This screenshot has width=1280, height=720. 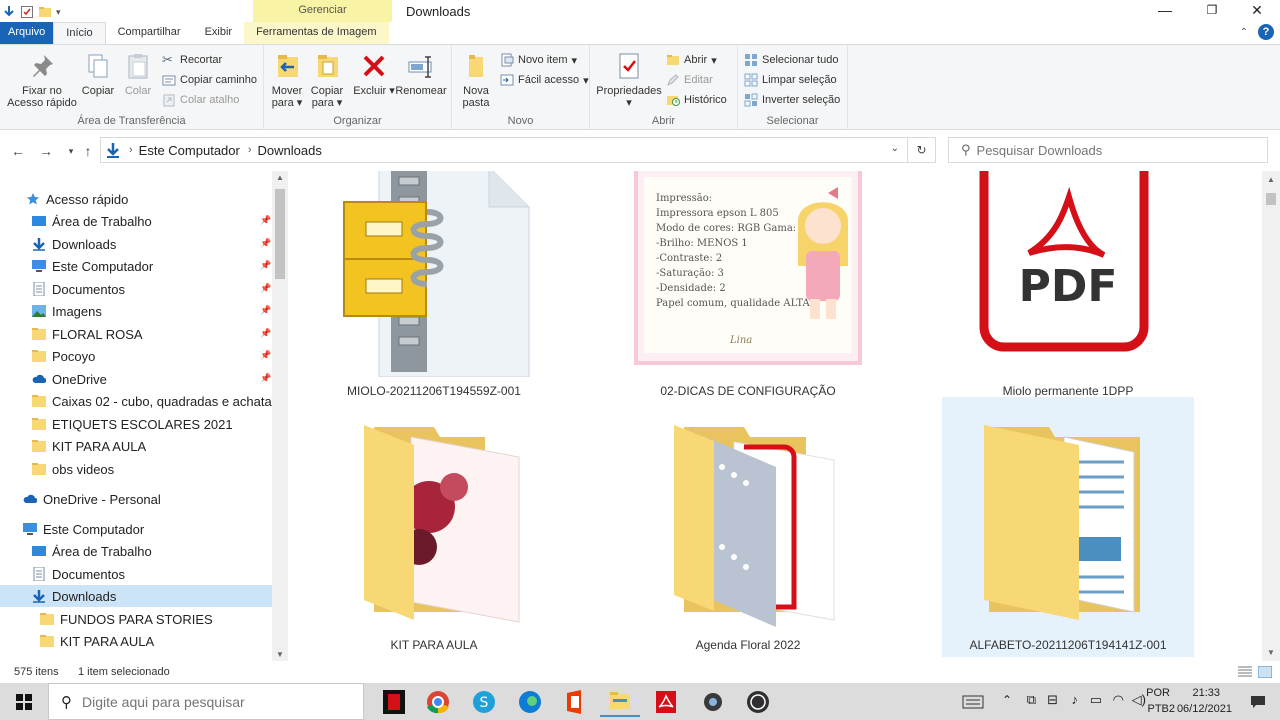 What do you see at coordinates (1266, 32) in the screenshot?
I see `help-icon: ?` at bounding box center [1266, 32].